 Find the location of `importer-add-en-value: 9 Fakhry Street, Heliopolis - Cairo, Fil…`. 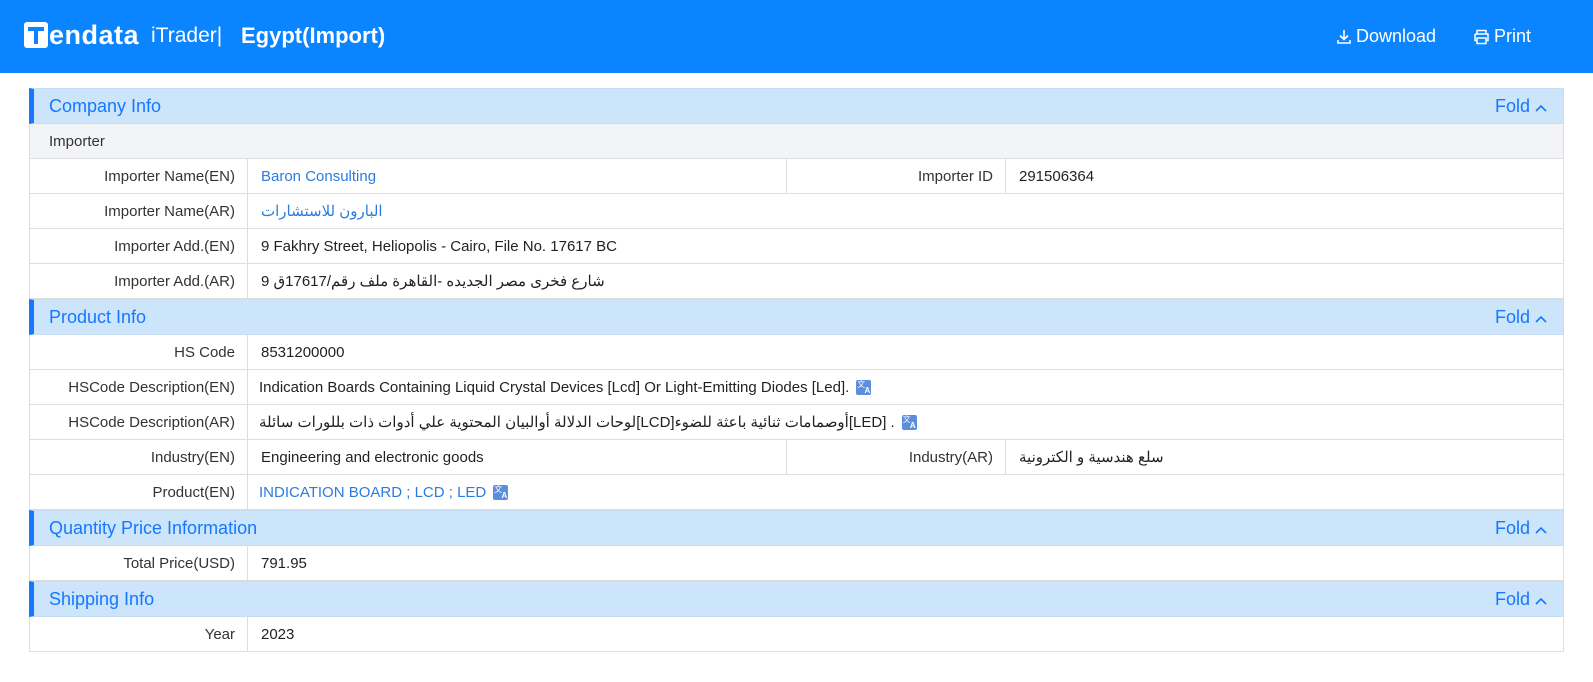

importer-add-en-value: 9 Fakhry Street, Heliopolis - Cairo, Fil… is located at coordinates (439, 246).